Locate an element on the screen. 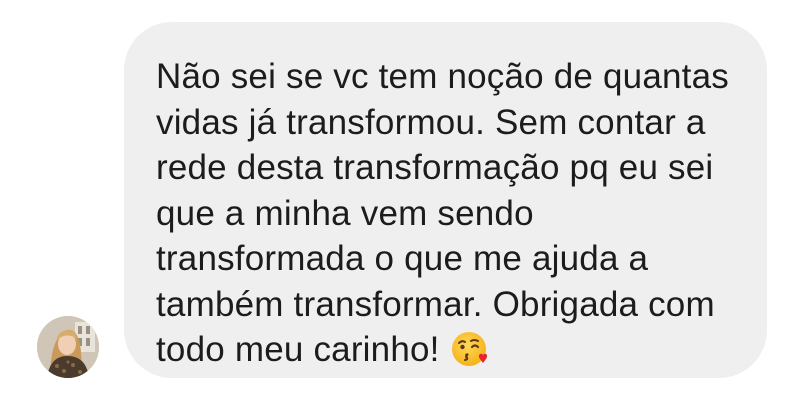 Image resolution: width=800 pixels, height=409 pixels. face-blowing-a-kiss-icon is located at coordinates (470, 349).